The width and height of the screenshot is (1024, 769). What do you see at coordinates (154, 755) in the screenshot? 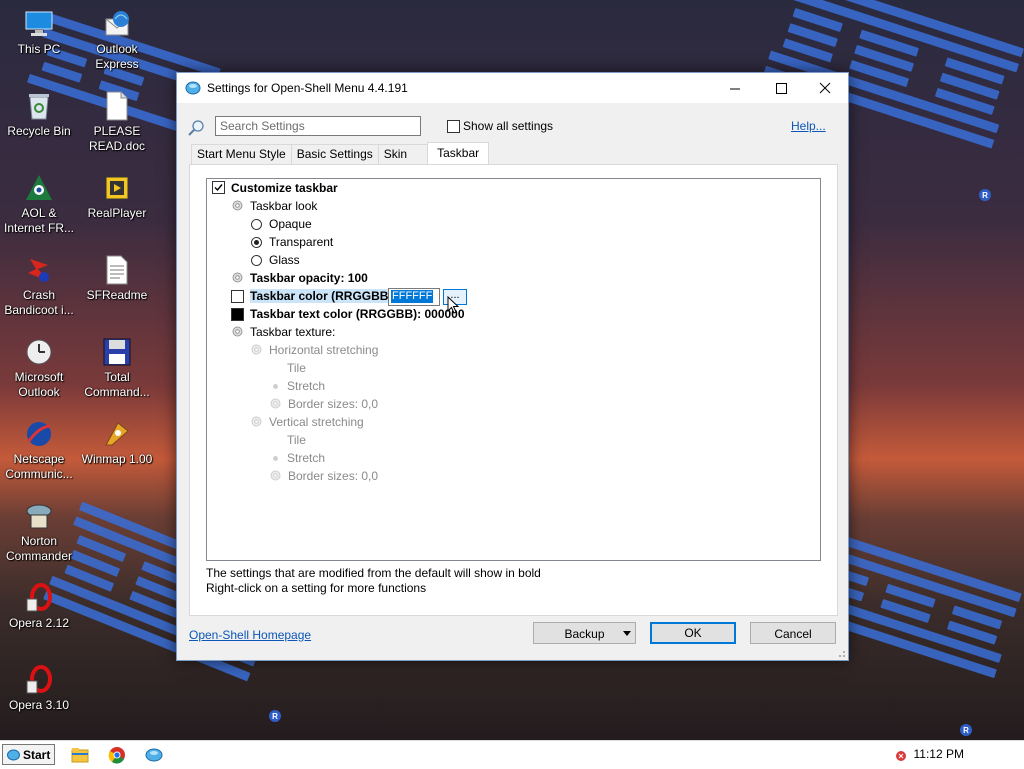
I see `open-shell-taskbar-icon` at bounding box center [154, 755].